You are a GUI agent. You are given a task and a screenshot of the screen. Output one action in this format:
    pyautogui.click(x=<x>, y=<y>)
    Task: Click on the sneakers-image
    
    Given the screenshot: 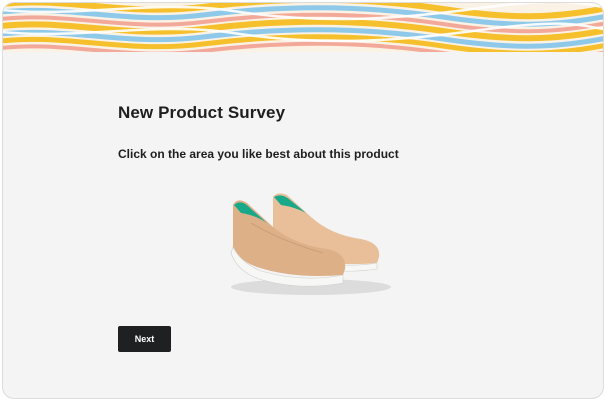 What is the action you would take?
    pyautogui.click(x=310, y=244)
    